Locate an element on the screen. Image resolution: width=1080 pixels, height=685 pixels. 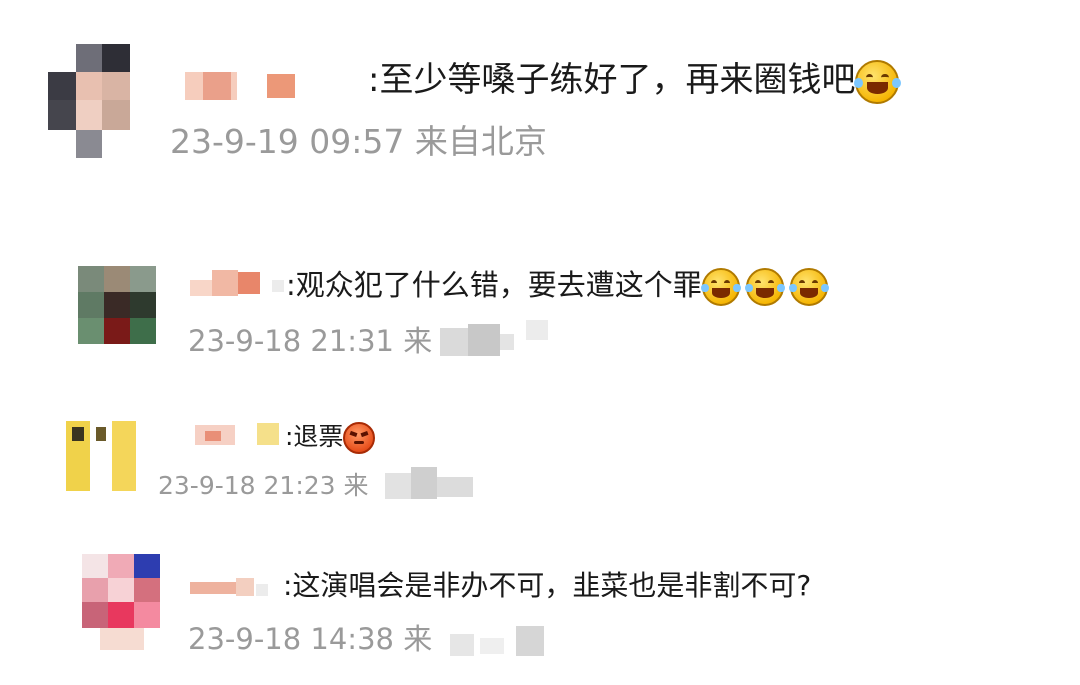
comment-time: 23-9-18 21:31 is located at coordinates (291, 341).